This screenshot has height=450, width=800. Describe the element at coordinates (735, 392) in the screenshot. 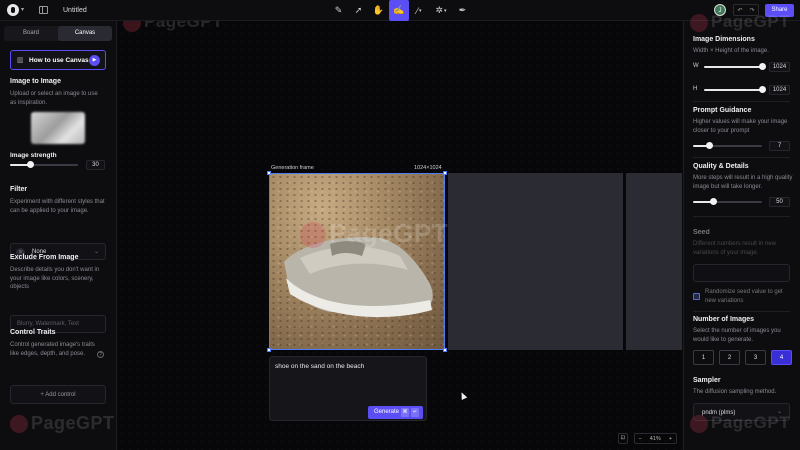

I see `sampler-desc: The diffusion sampling method.` at that location.